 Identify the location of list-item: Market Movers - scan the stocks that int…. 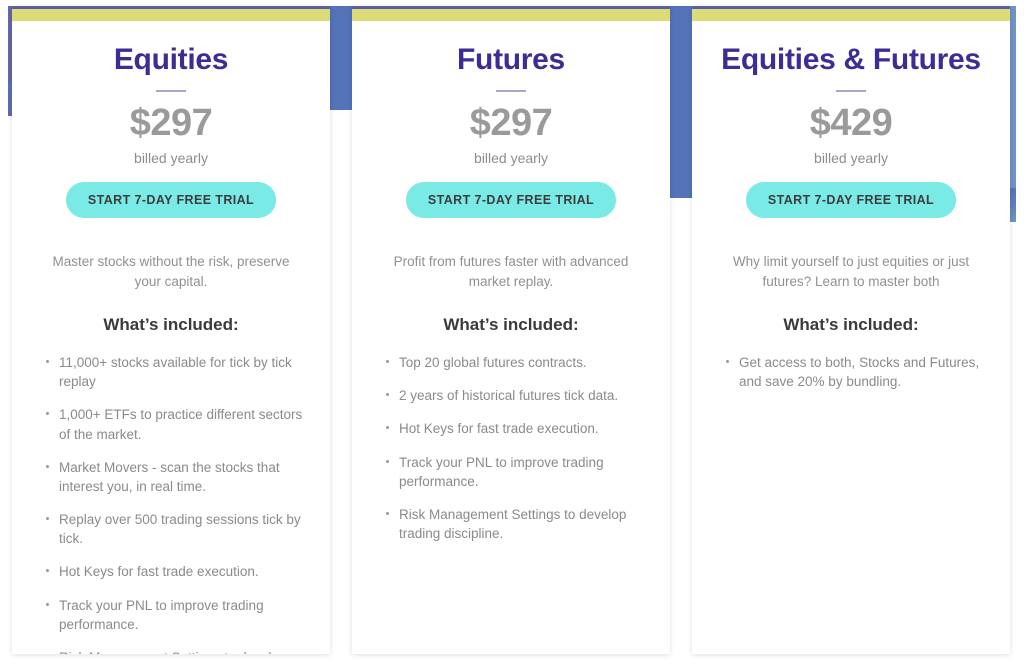
(176, 477).